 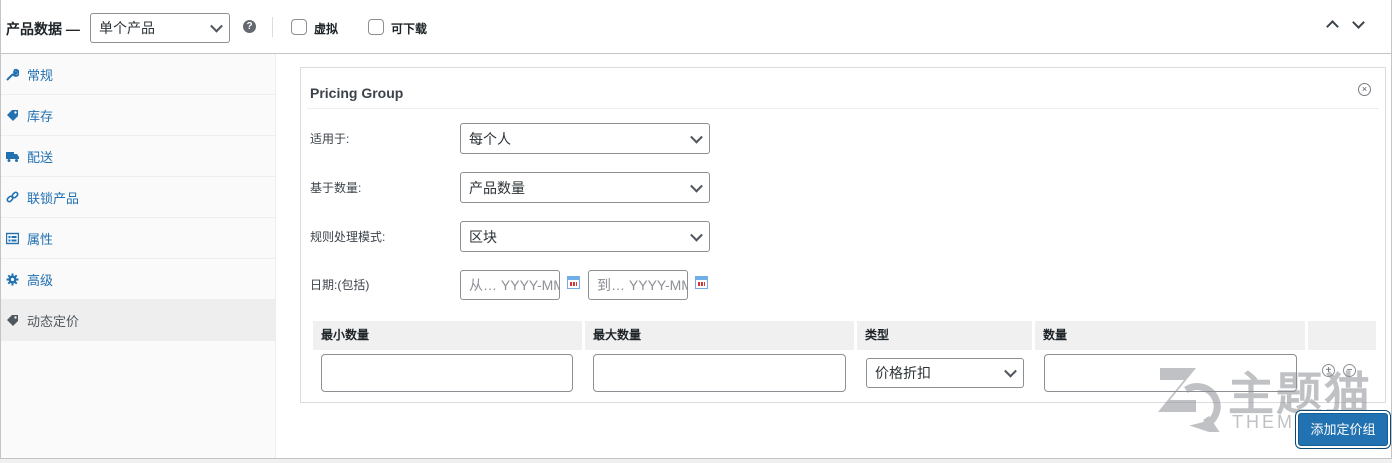 I want to click on tab-advanced: 高级, so click(x=138, y=279).